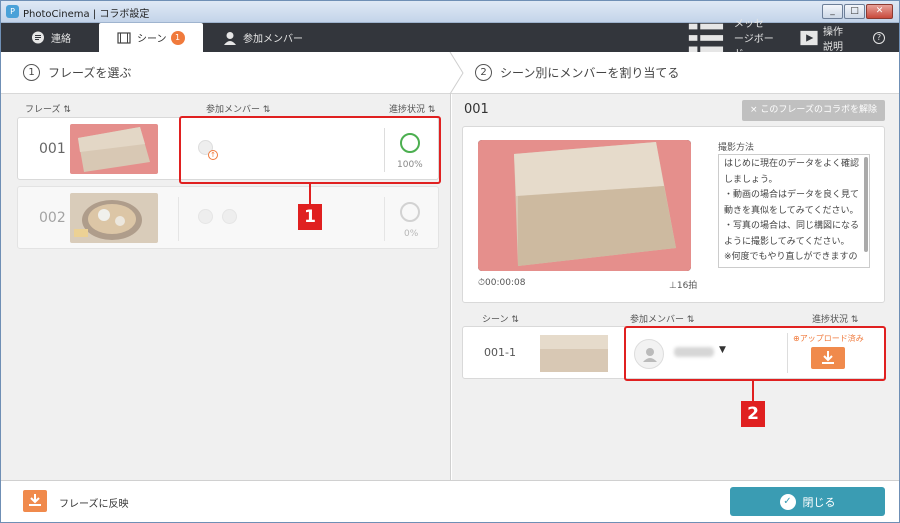 This screenshot has height=523, width=900. What do you see at coordinates (730, 39) in the screenshot?
I see `message-board-button: メッセージボード` at bounding box center [730, 39].